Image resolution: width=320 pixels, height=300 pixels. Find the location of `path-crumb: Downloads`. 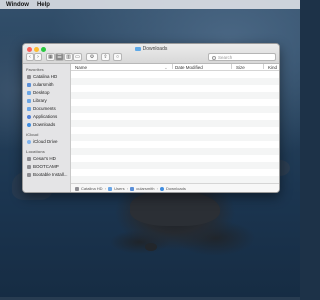

path-crumb: Downloads is located at coordinates (176, 188).